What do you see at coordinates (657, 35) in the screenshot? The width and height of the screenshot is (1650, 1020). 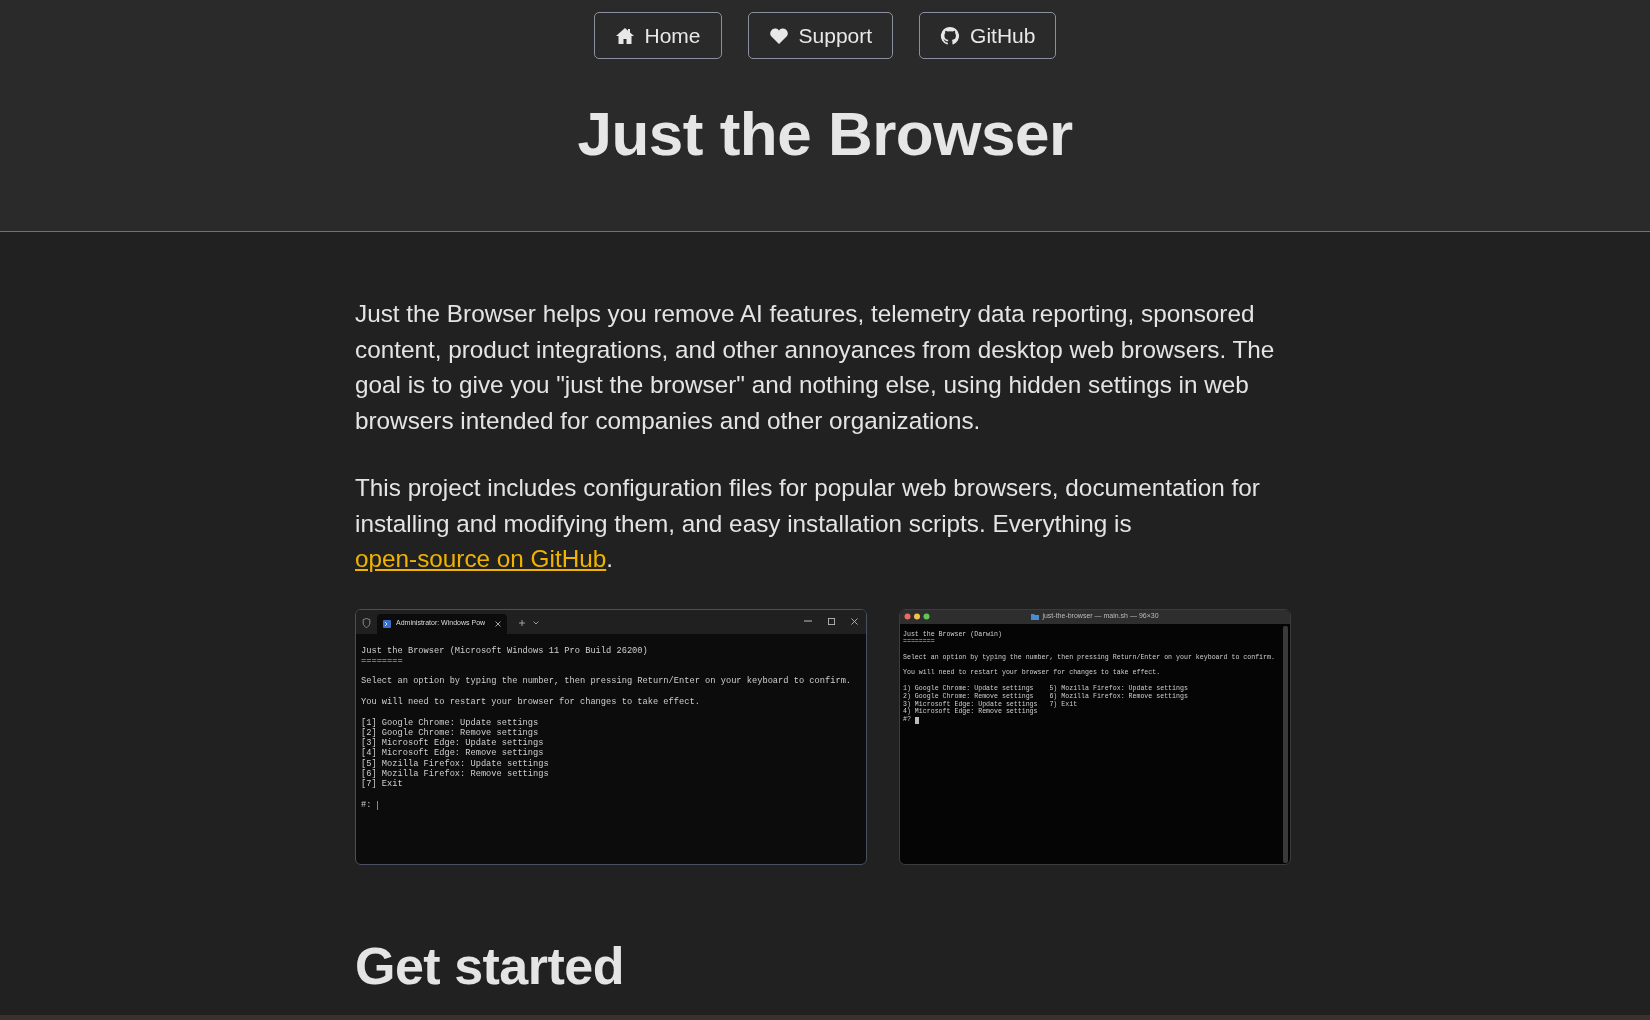 I see `nav-button: Home` at bounding box center [657, 35].